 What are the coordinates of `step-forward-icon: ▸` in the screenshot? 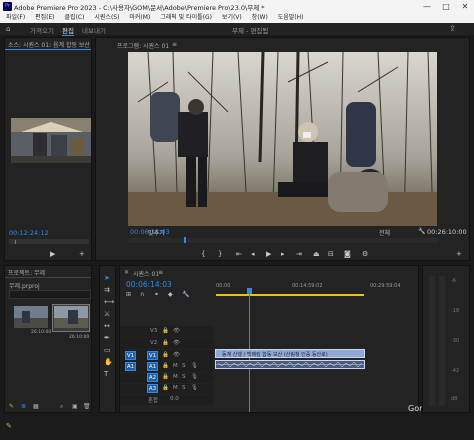 It's located at (283, 254).